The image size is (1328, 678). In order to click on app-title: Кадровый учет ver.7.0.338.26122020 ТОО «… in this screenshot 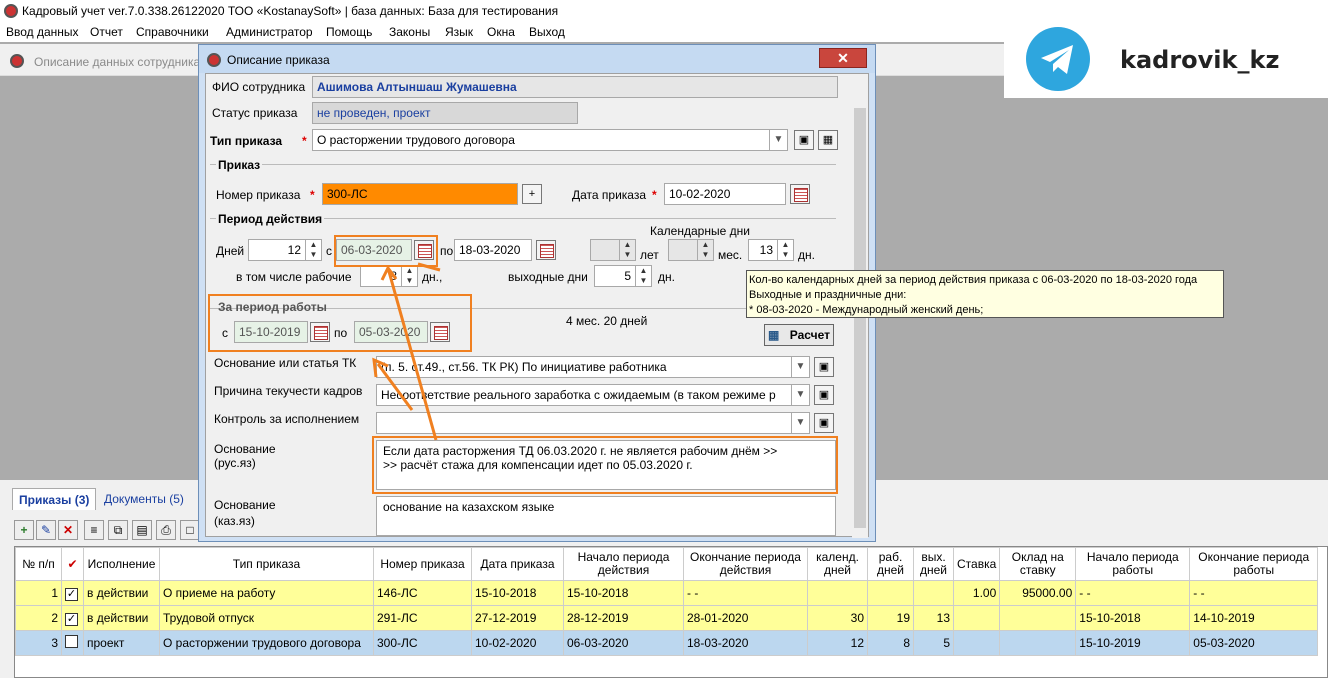, I will do `click(290, 11)`.